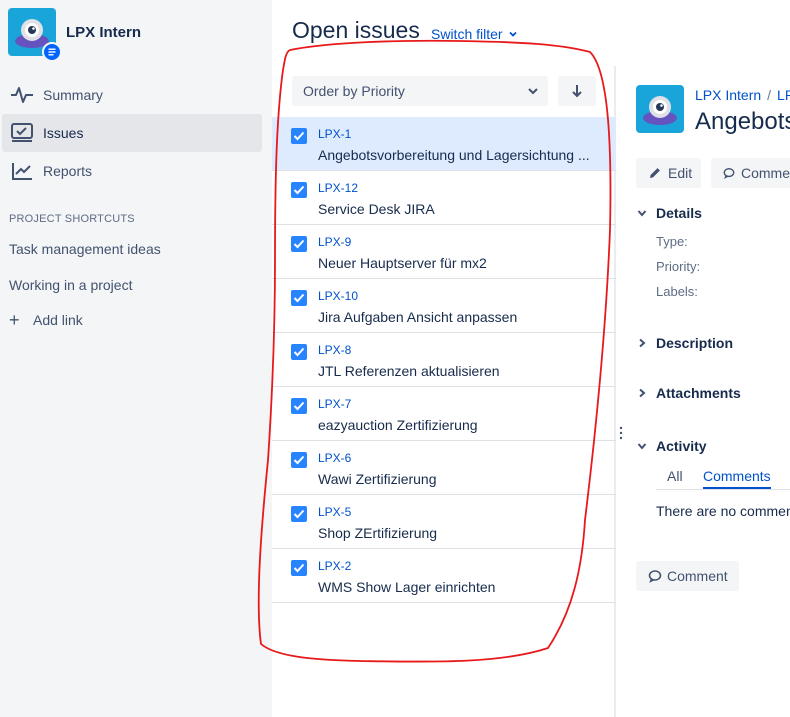  What do you see at coordinates (132, 95) in the screenshot?
I see `sidebar-item-summary: Summary` at bounding box center [132, 95].